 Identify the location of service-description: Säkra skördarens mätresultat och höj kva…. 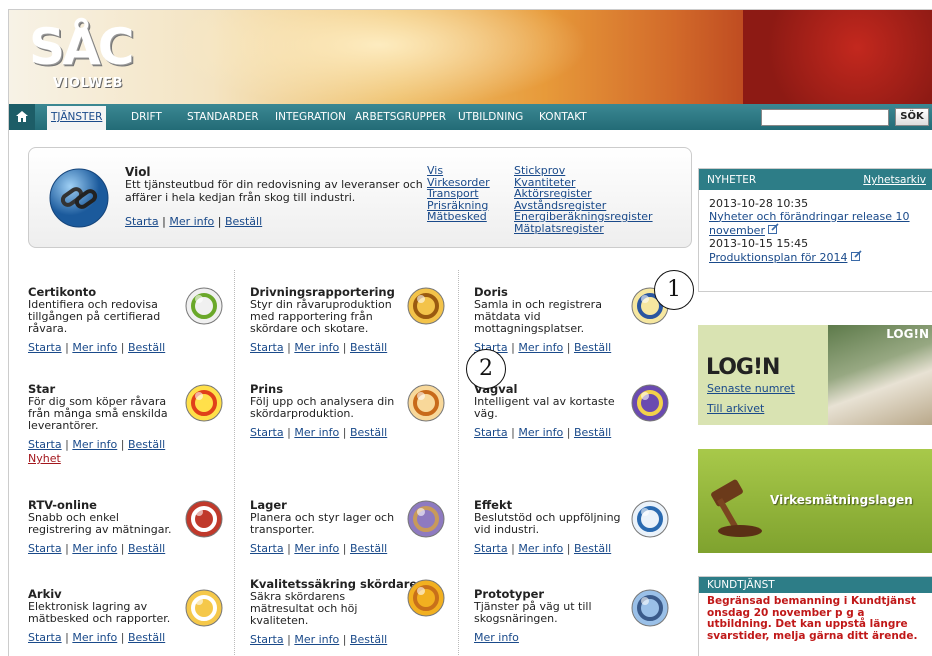
(304, 608).